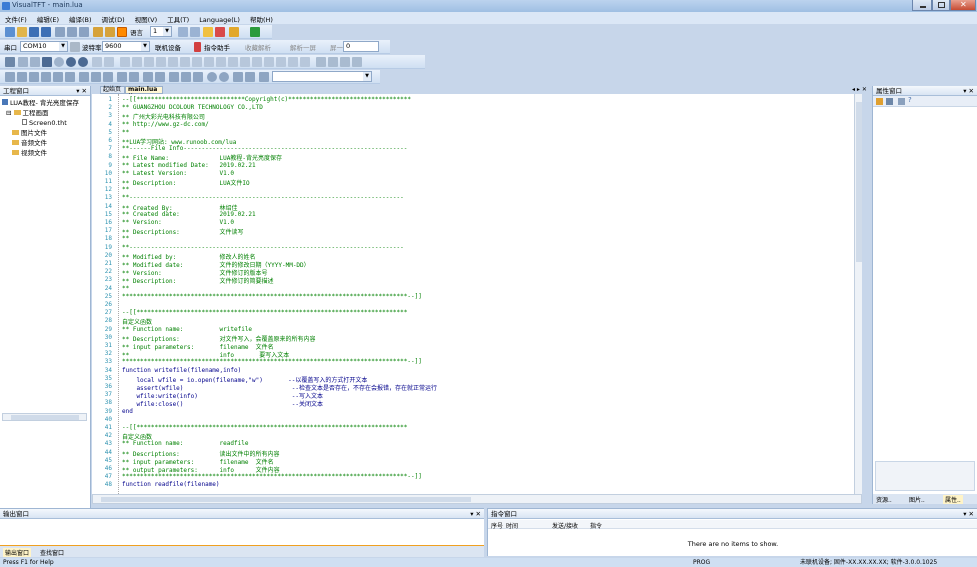  What do you see at coordinates (35, 62) in the screenshot?
I see `rectangle-icon` at bounding box center [35, 62].